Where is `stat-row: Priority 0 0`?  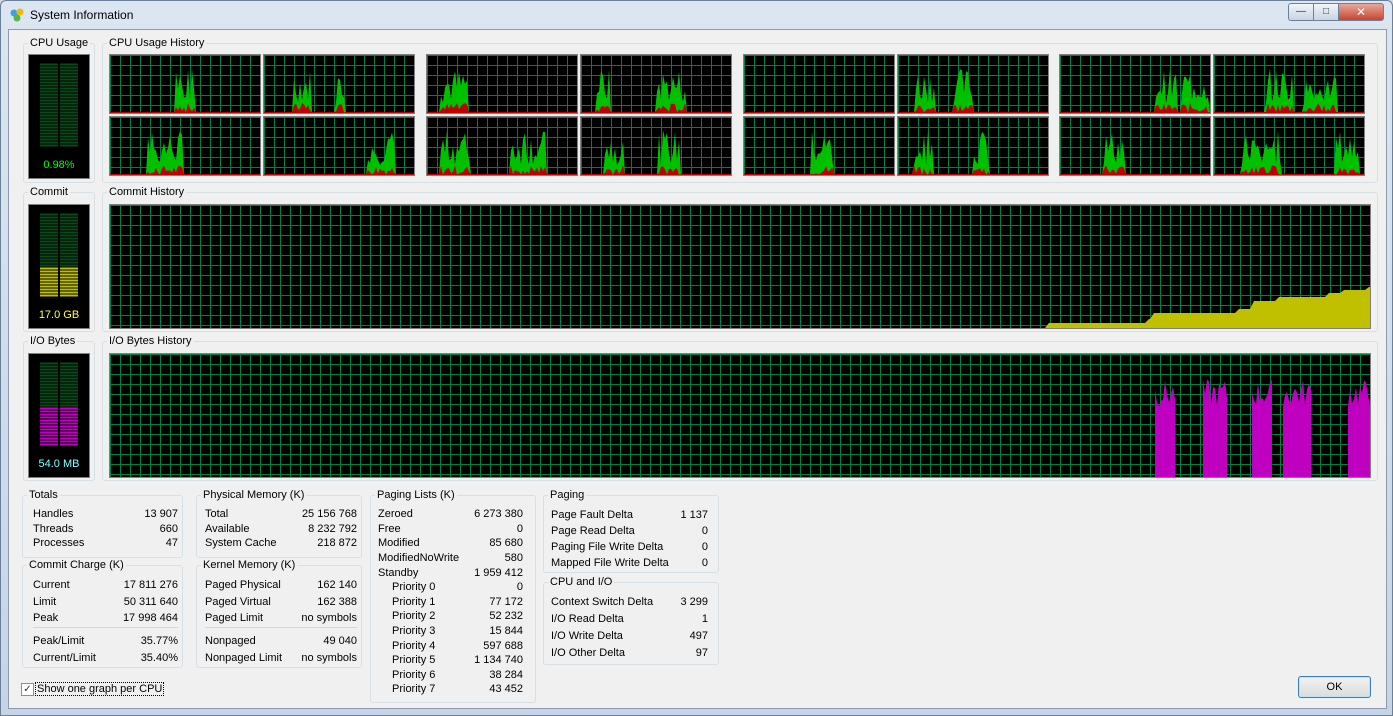 stat-row: Priority 0 0 is located at coordinates (450, 587).